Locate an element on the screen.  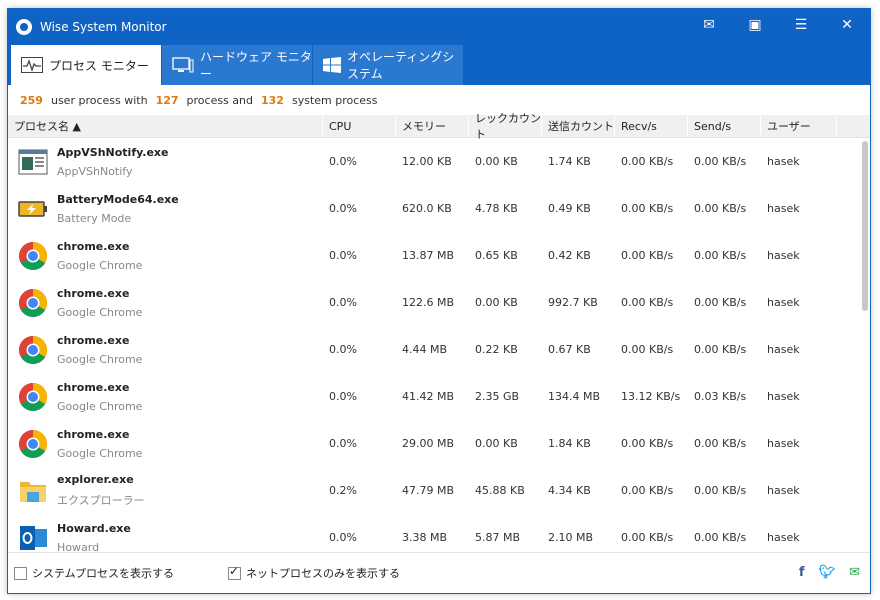
summary-text: process and is located at coordinates (219, 100).